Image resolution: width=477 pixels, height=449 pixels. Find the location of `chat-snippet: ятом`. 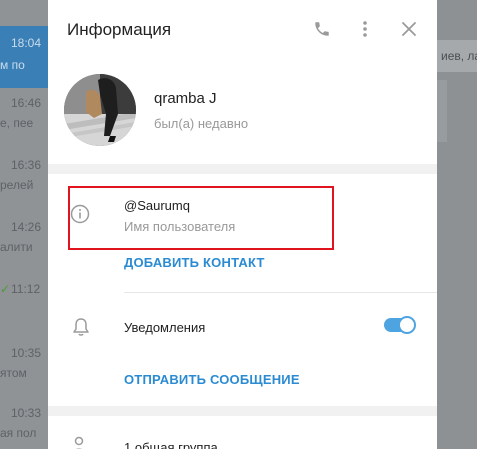

chat-snippet: ятом is located at coordinates (13, 373).